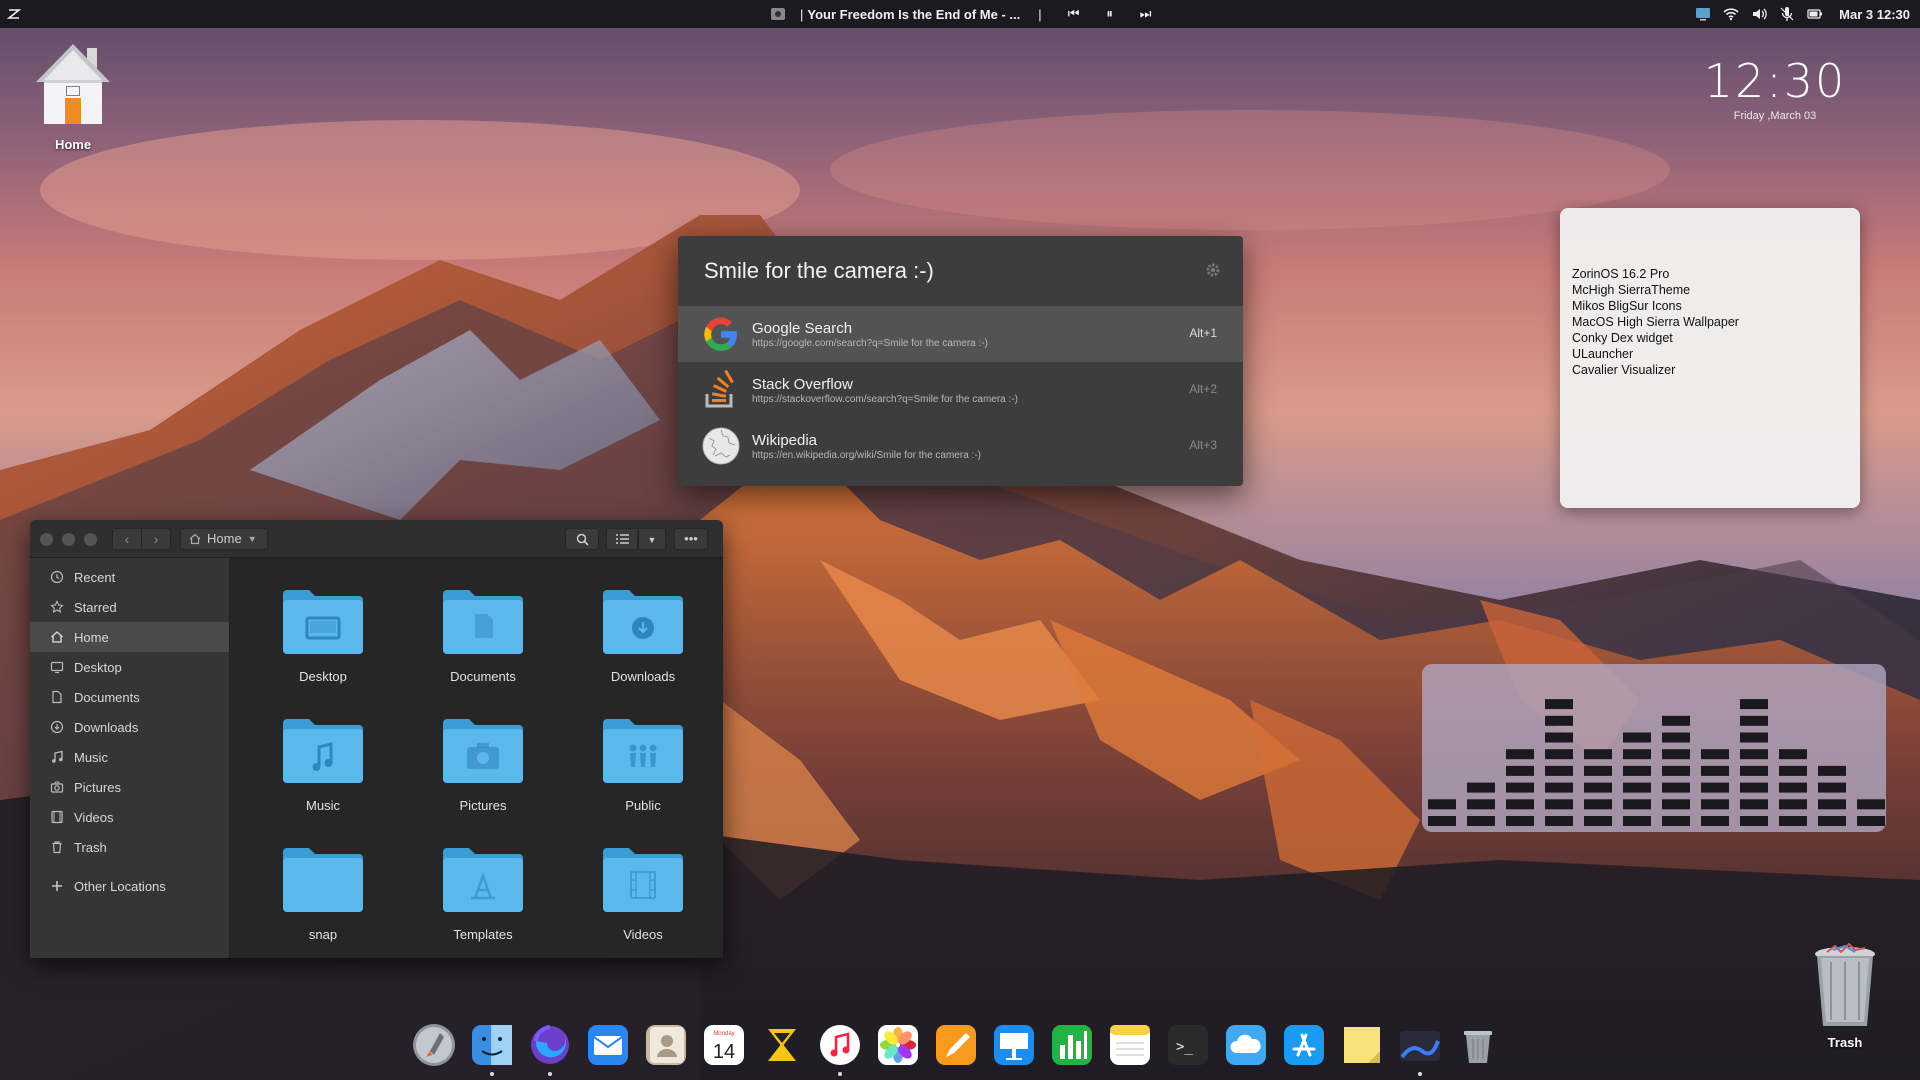 This screenshot has height=1080, width=1920. I want to click on folder-desktop: Desktop, so click(323, 635).